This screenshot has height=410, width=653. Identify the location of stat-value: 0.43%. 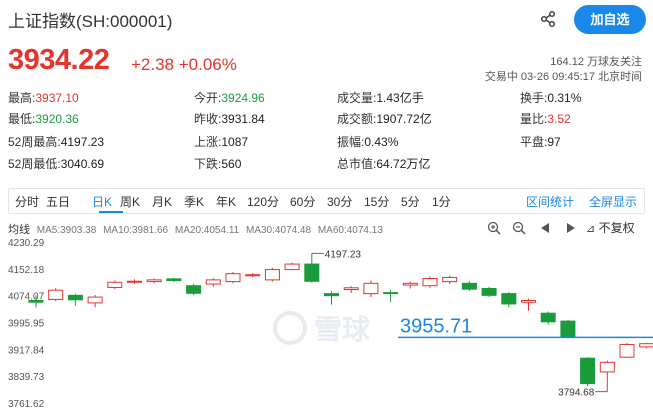
(381, 142).